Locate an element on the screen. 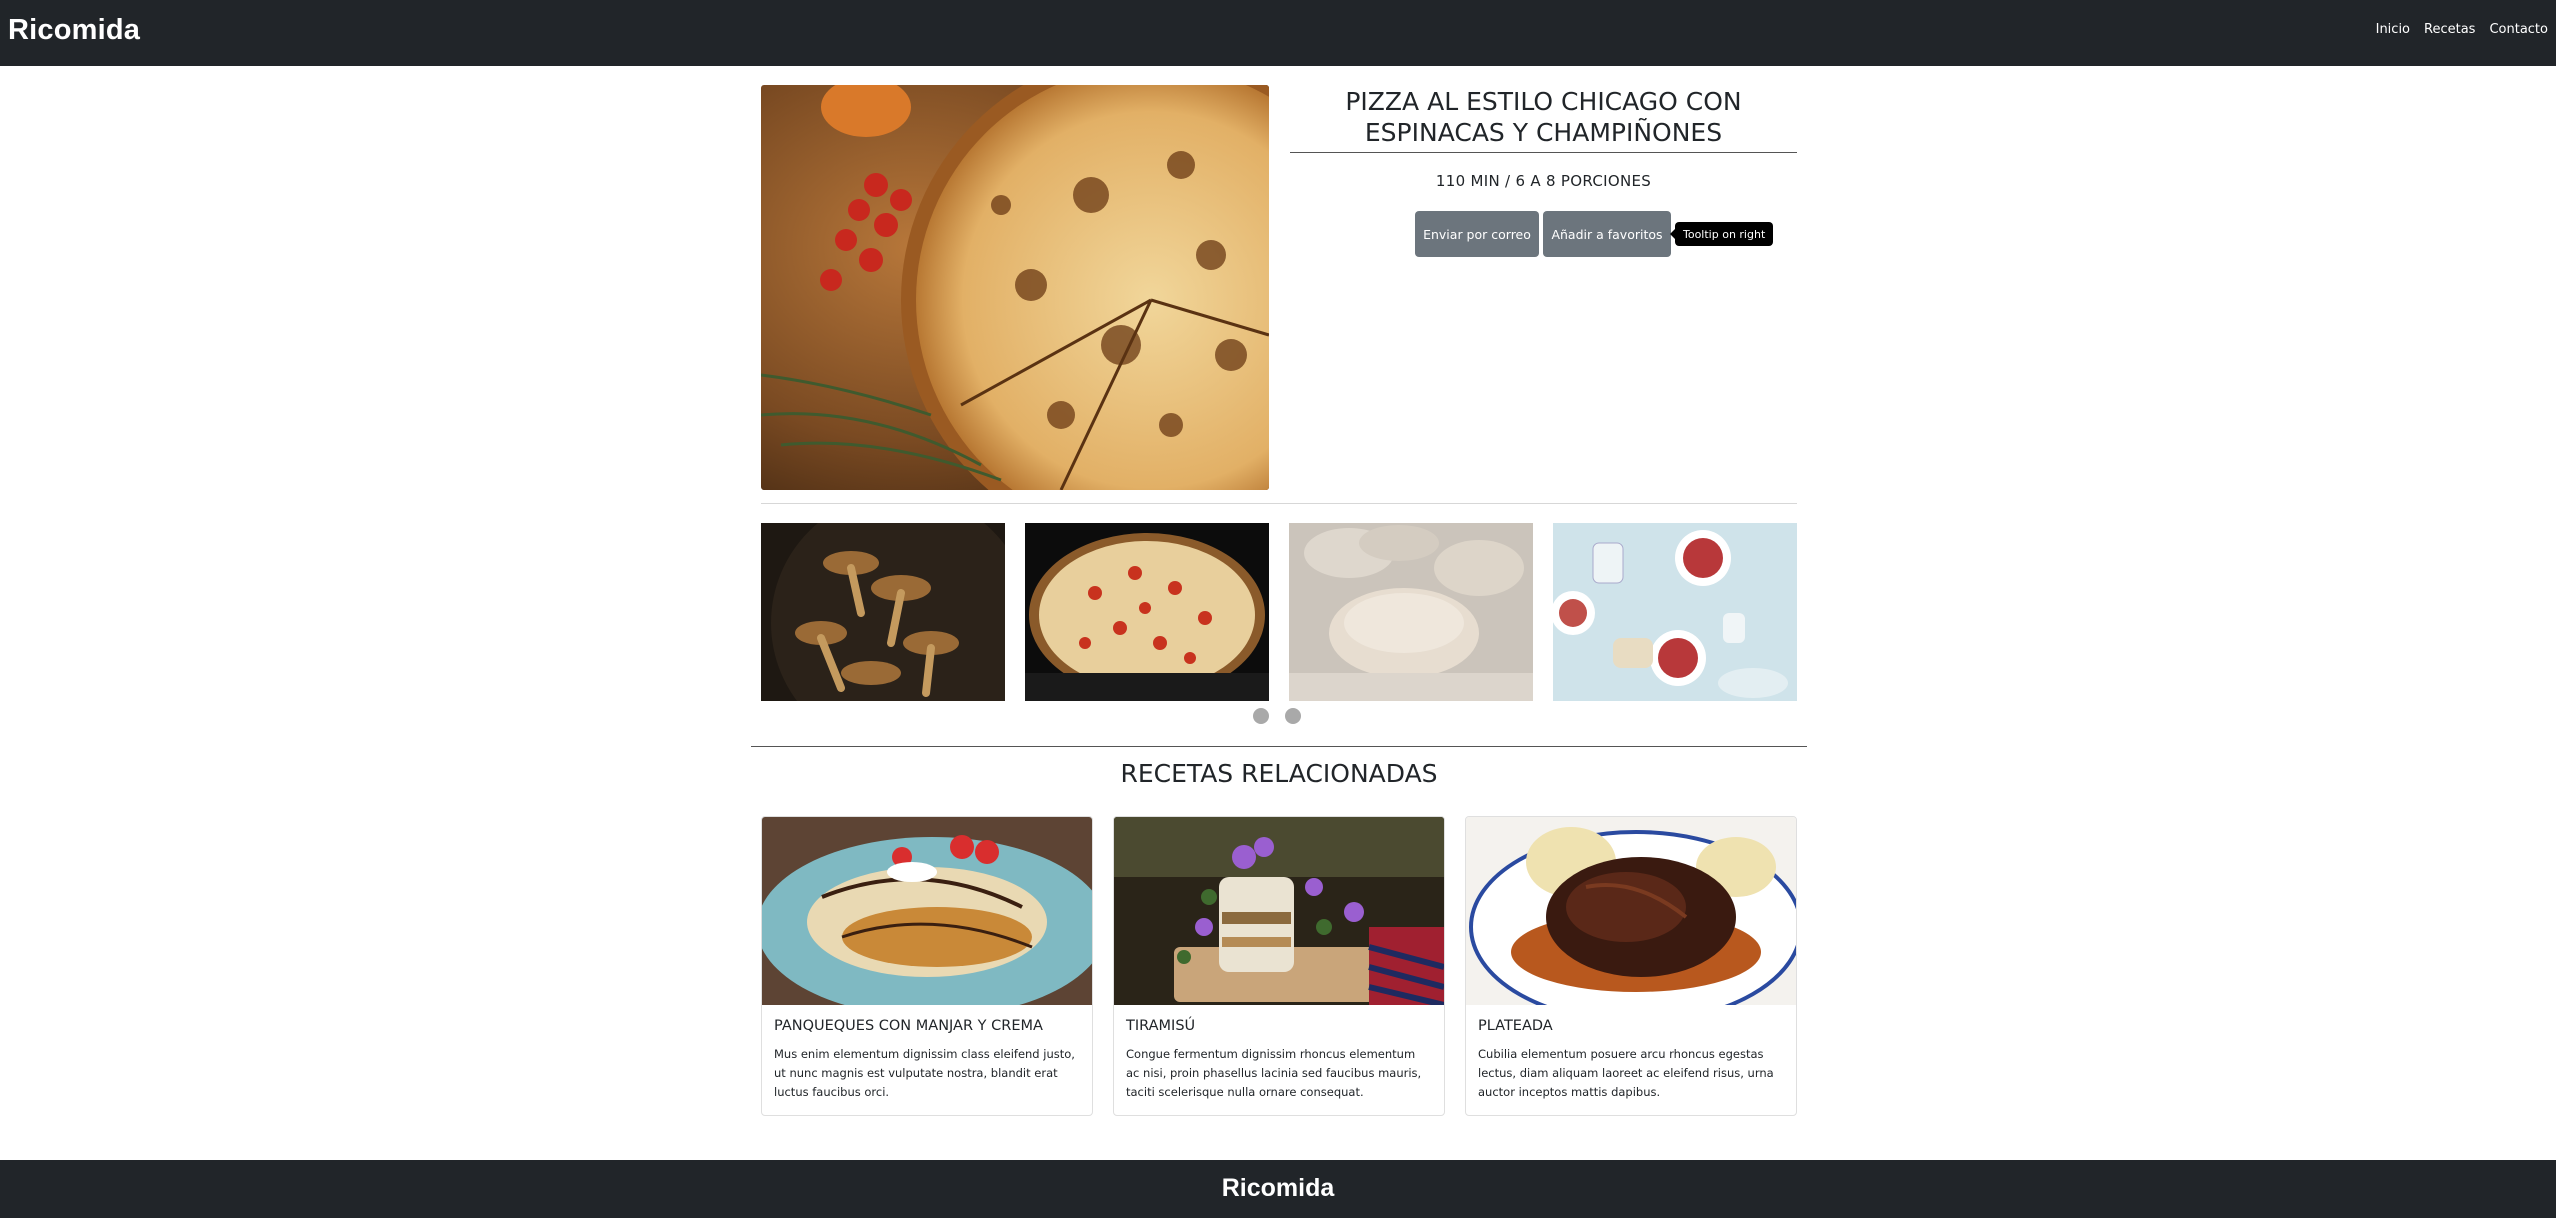 This screenshot has height=1218, width=2556. footer-brand: Ricomida is located at coordinates (1278, 1188).